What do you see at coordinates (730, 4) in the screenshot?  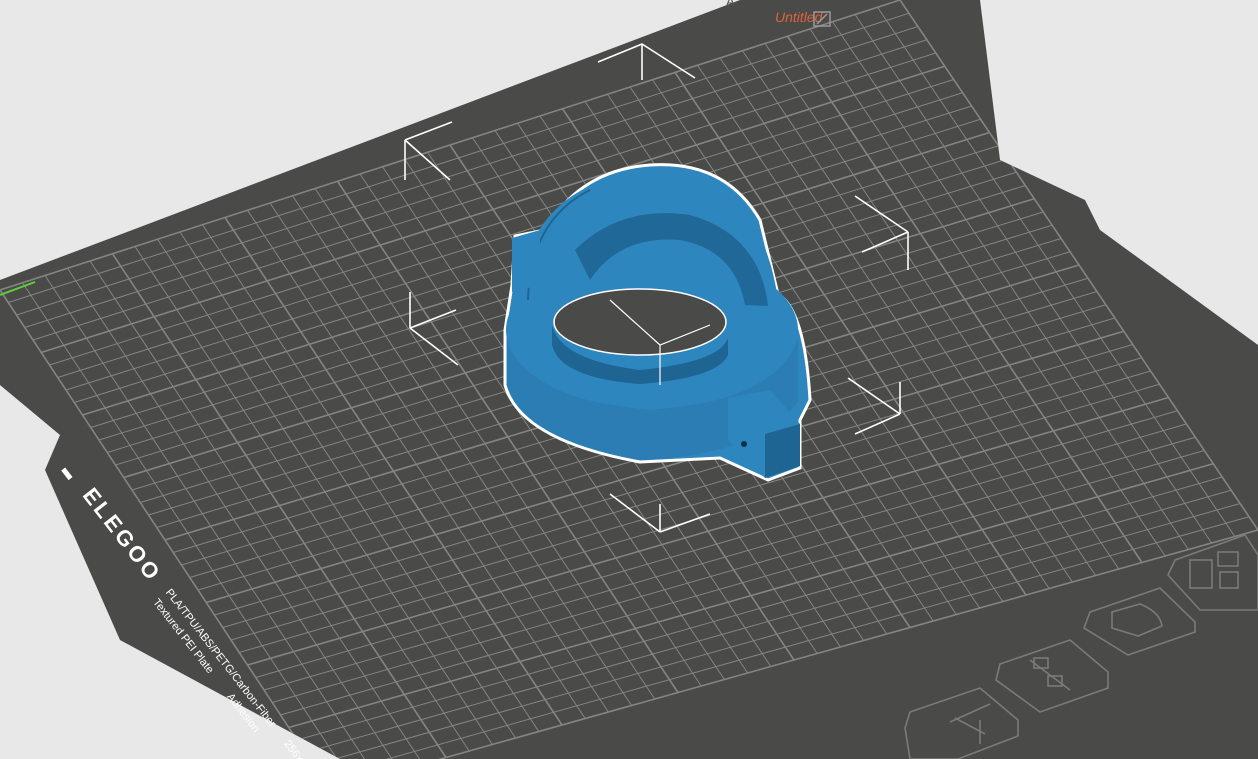 I see `plate-number-label: A` at bounding box center [730, 4].